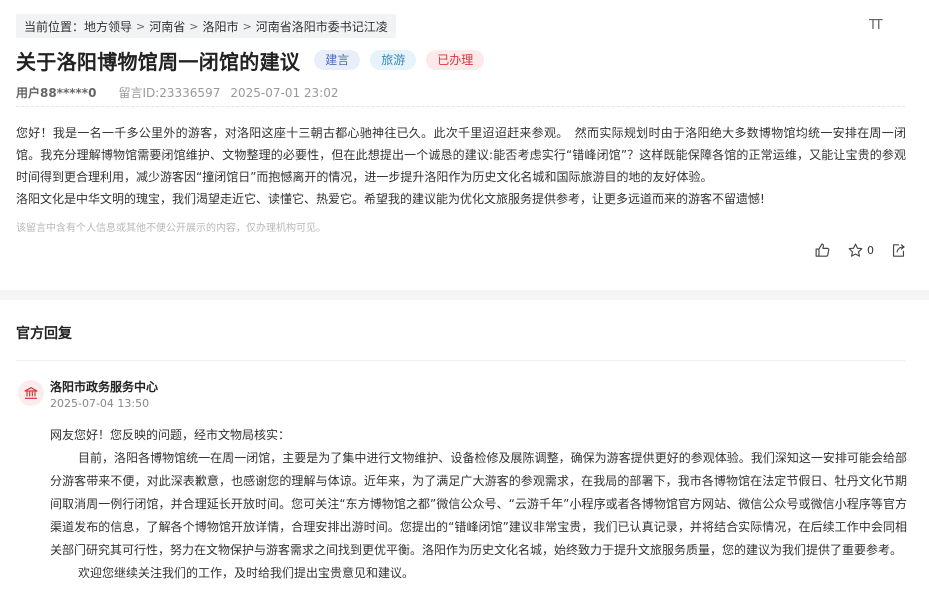 The width and height of the screenshot is (929, 598). What do you see at coordinates (246, 573) in the screenshot?
I see `reply-paragraph: 欢迎您继续关注我们的工作，及时给我们提出宝贵意见和建议。` at bounding box center [246, 573].